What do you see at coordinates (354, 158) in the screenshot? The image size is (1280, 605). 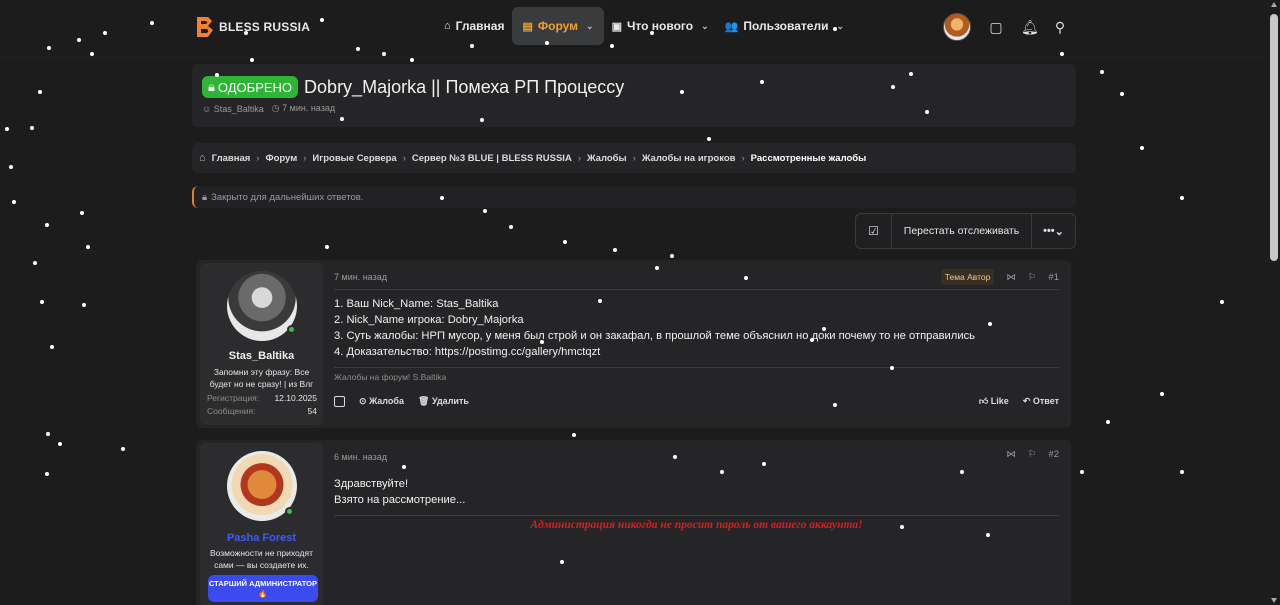 I see `breadcrumb-item: Игровые Сервера` at bounding box center [354, 158].